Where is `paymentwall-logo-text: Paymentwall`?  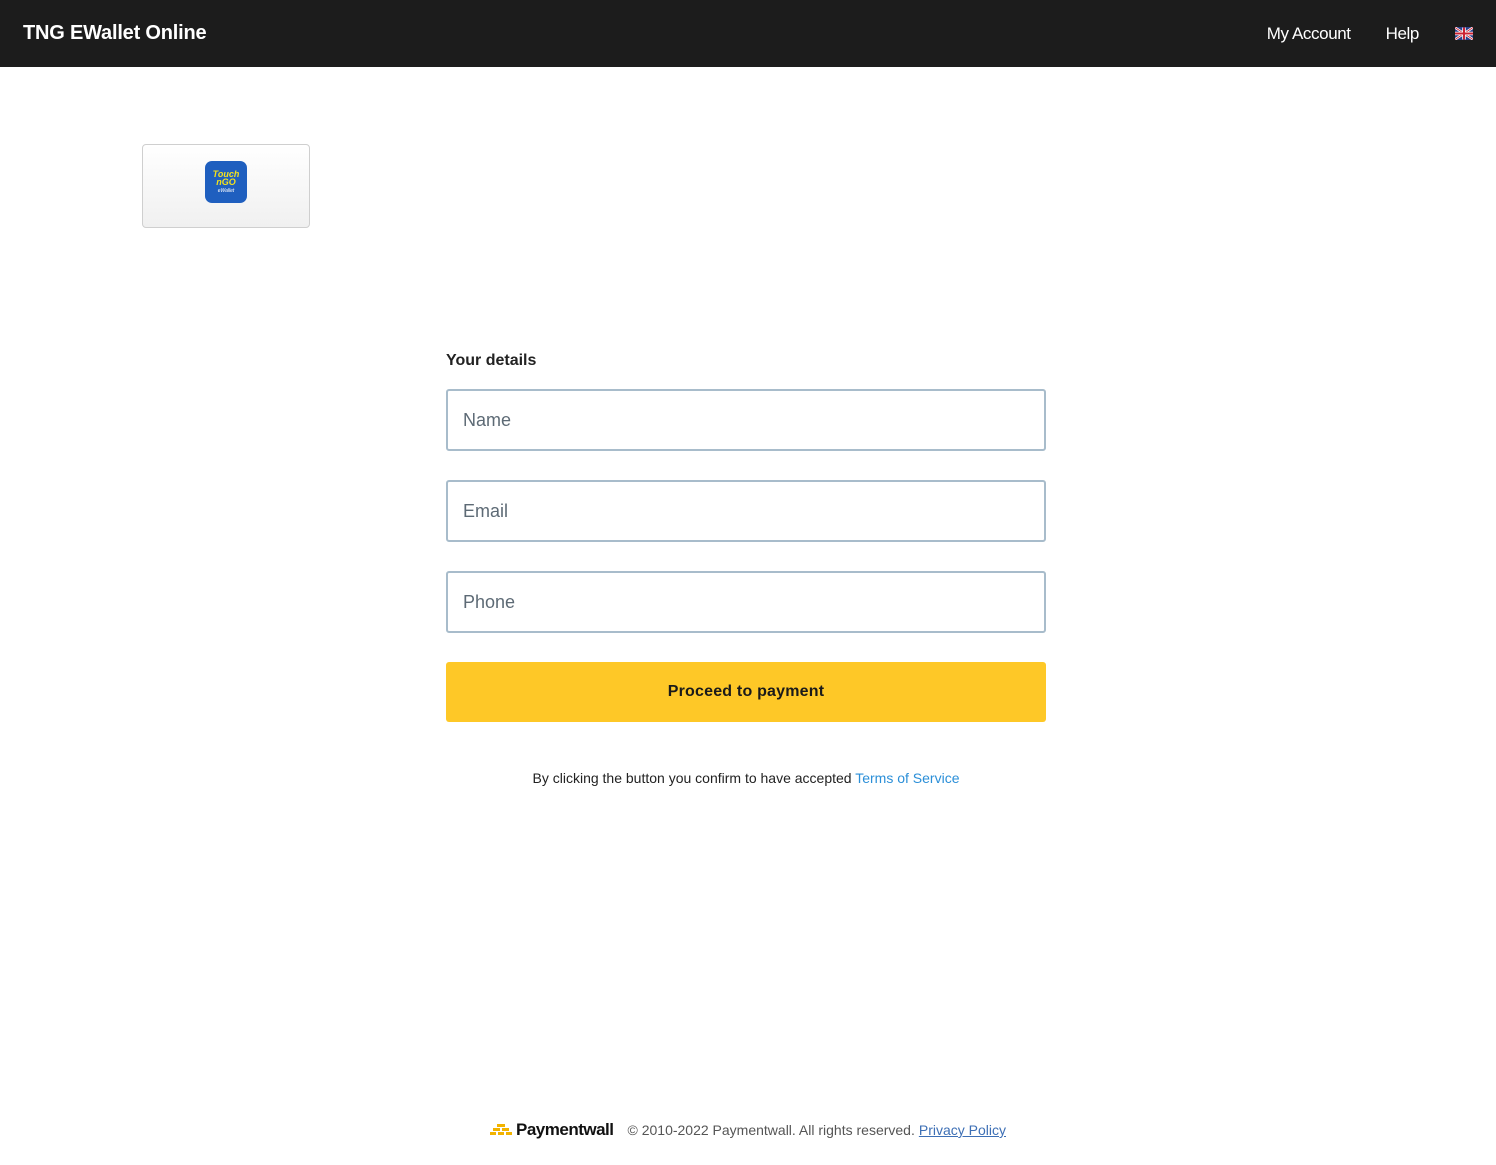
paymentwall-logo-text: Paymentwall is located at coordinates (565, 1129).